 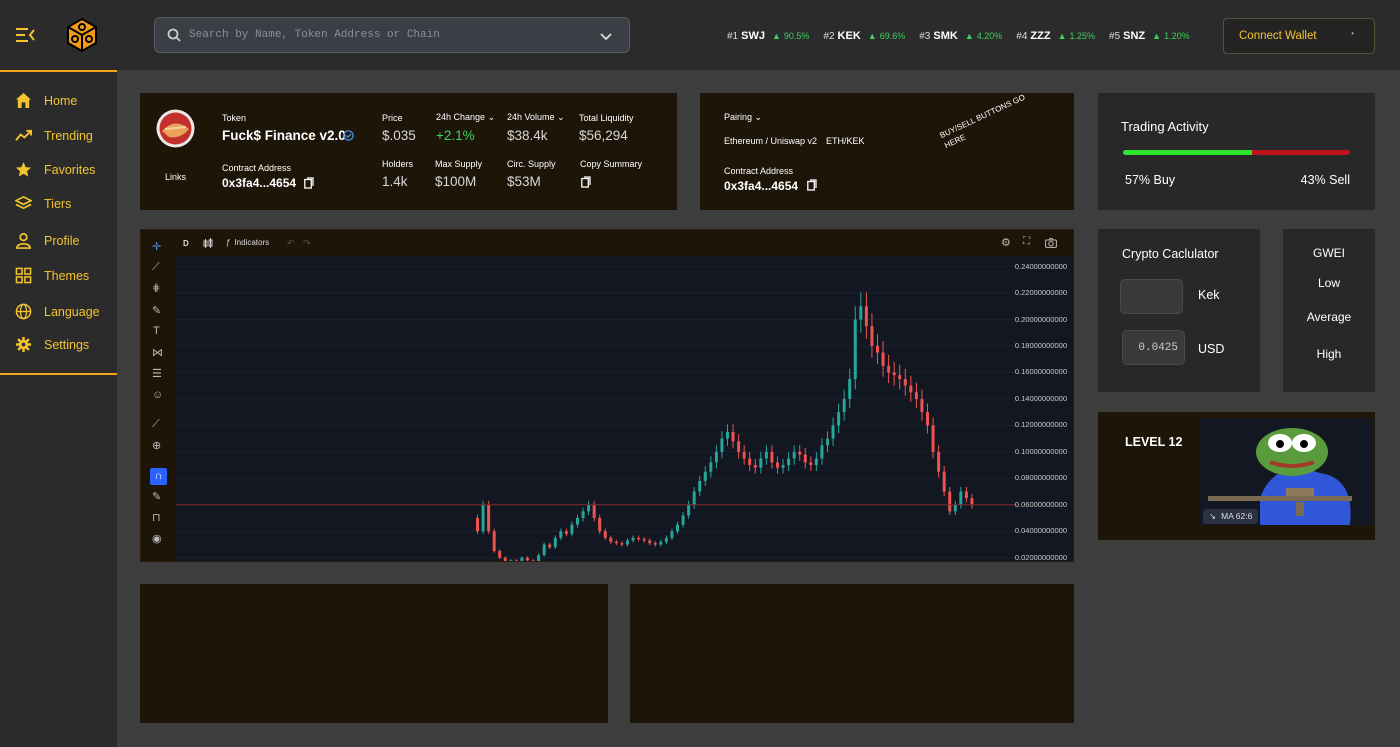 What do you see at coordinates (1165, 126) in the screenshot?
I see `trading-activity-title: Trading Activity` at bounding box center [1165, 126].